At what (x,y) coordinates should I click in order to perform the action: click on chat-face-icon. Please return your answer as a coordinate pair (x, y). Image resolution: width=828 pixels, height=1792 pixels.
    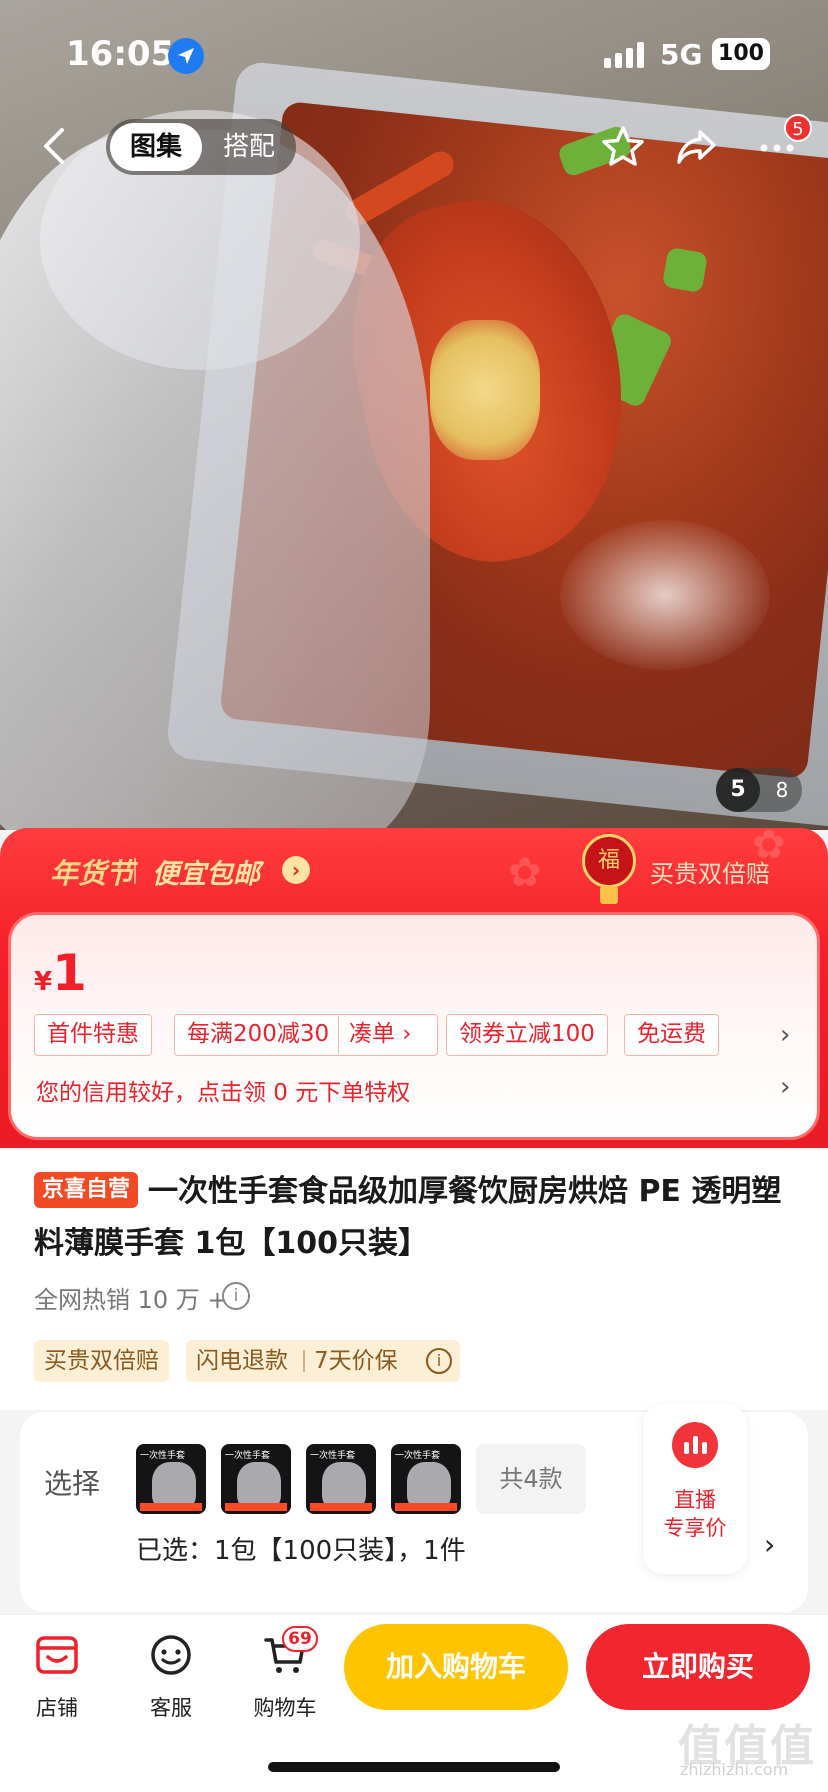
    Looking at the image, I should click on (171, 1655).